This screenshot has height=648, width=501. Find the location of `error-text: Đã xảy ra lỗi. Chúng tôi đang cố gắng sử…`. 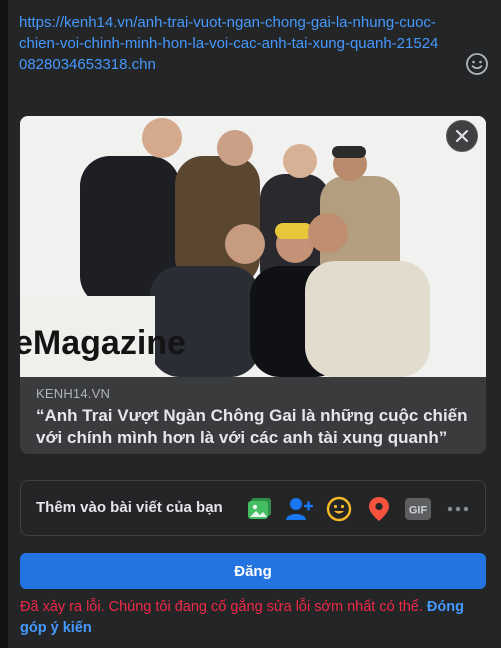

error-text: Đã xảy ra lỗi. Chúng tôi đang cố gắng sử… is located at coordinates (221, 607).